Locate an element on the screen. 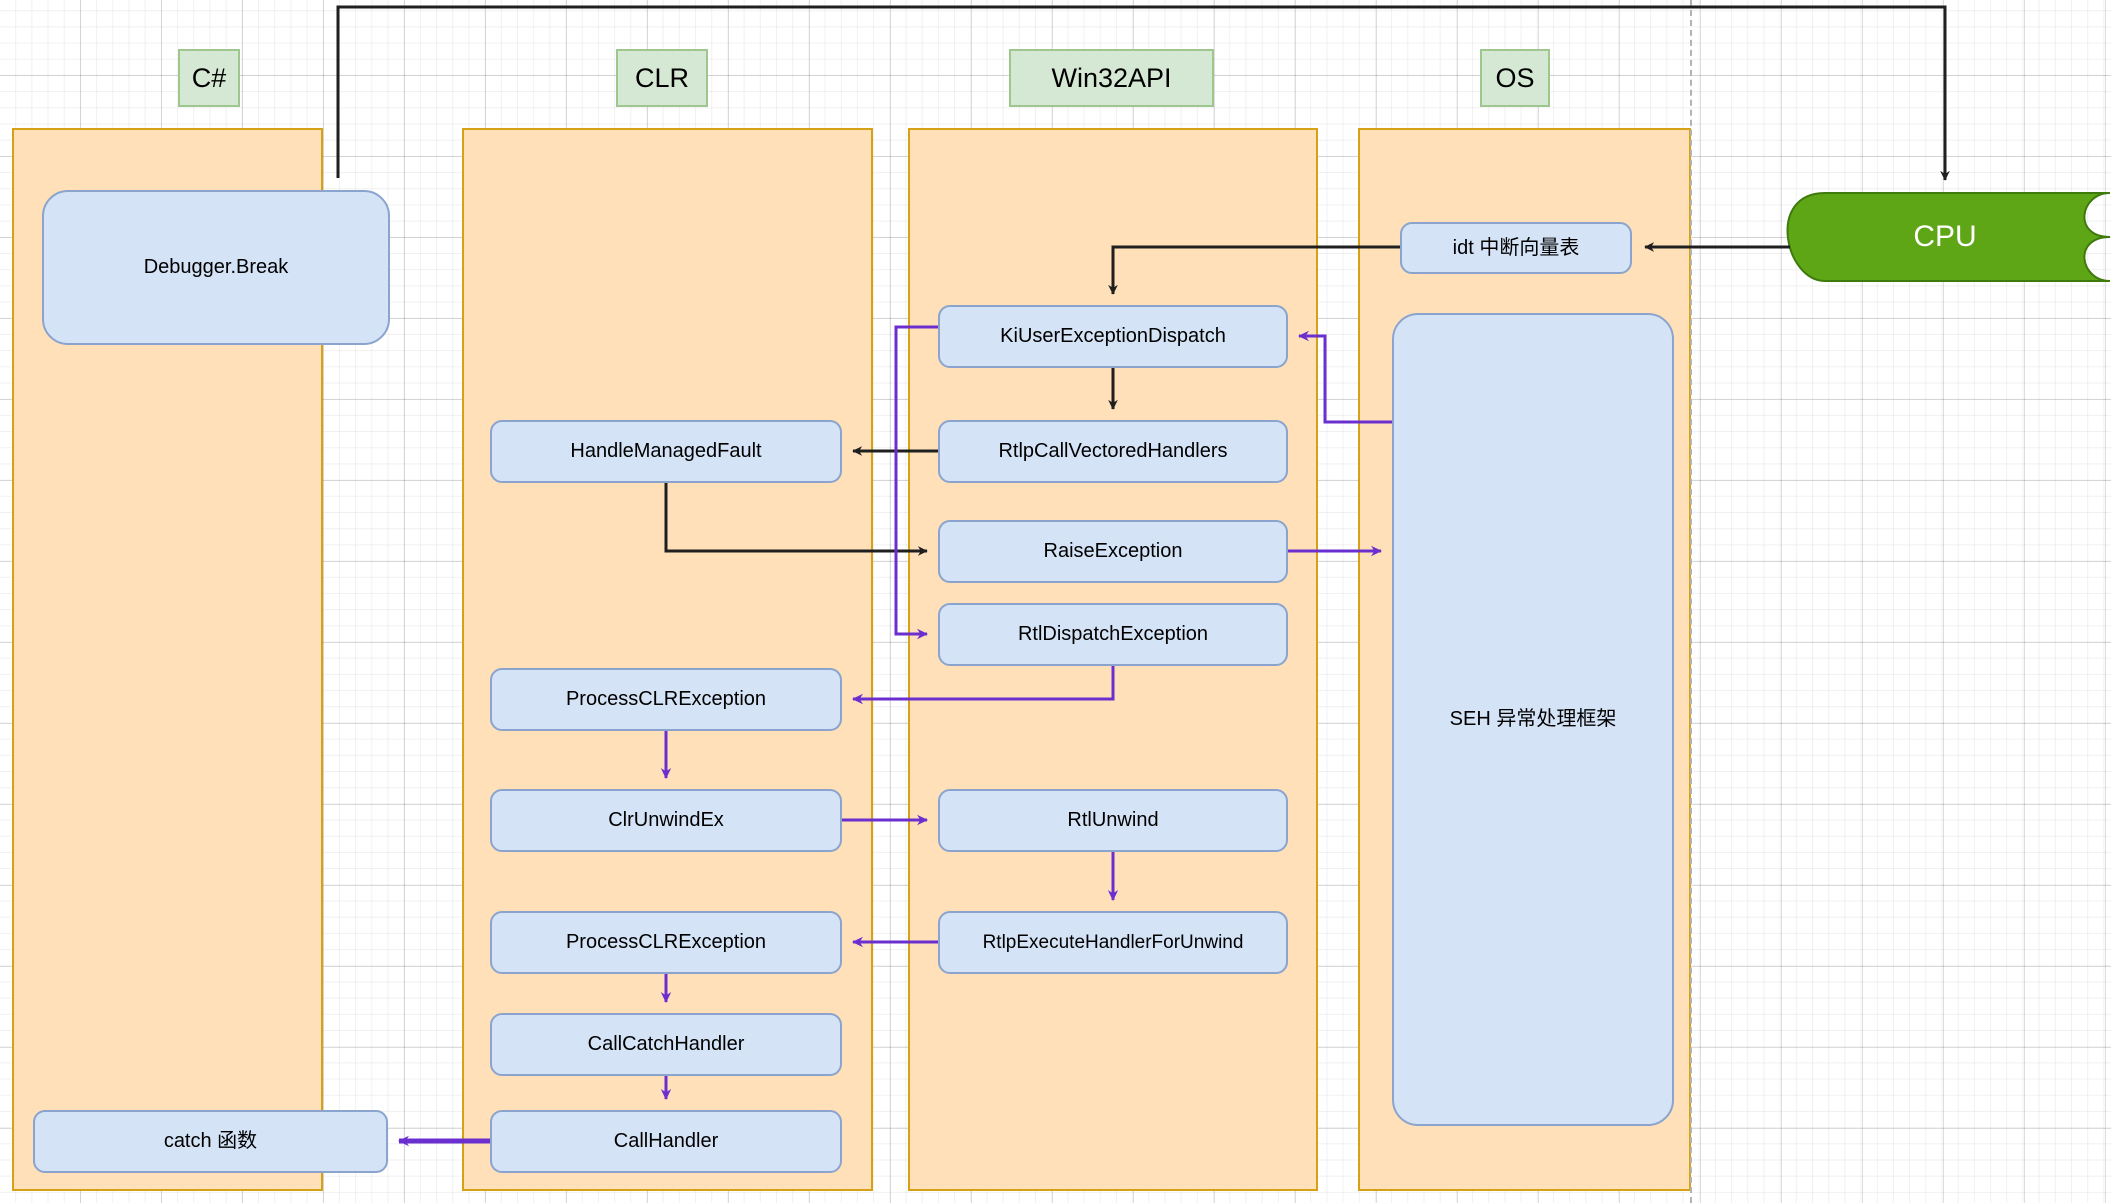 The width and height of the screenshot is (2111, 1203). node-call-handler-label: CallHandler is located at coordinates (666, 1141).